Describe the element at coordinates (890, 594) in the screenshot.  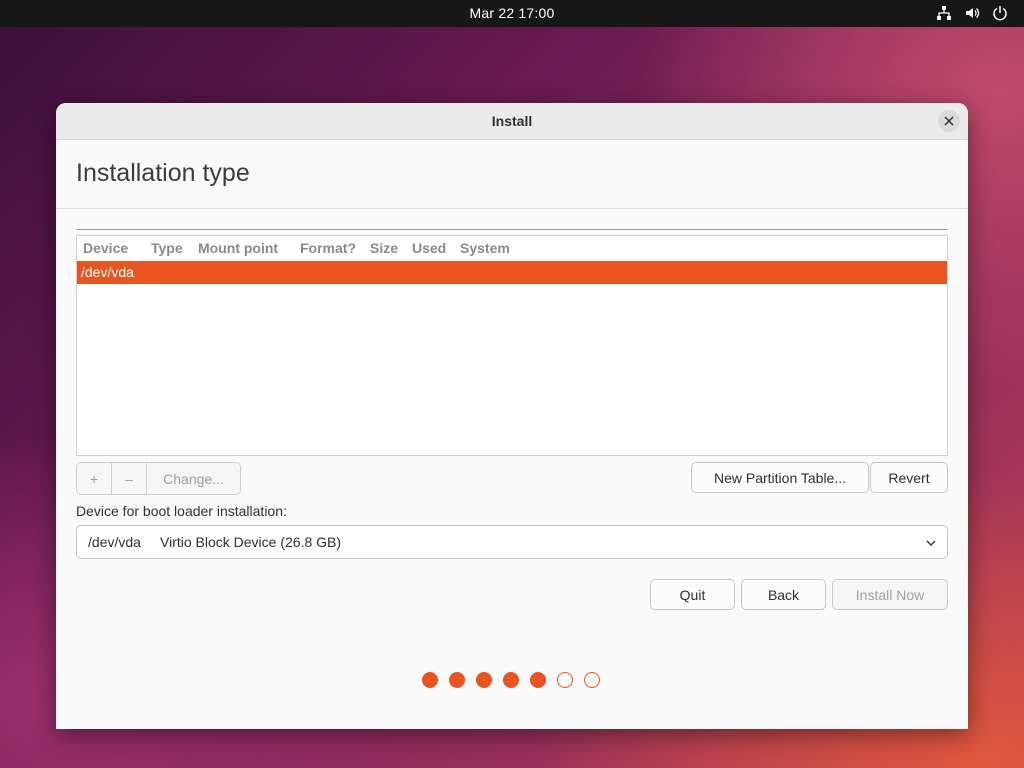
I see `install-now-button: Install Now` at that location.